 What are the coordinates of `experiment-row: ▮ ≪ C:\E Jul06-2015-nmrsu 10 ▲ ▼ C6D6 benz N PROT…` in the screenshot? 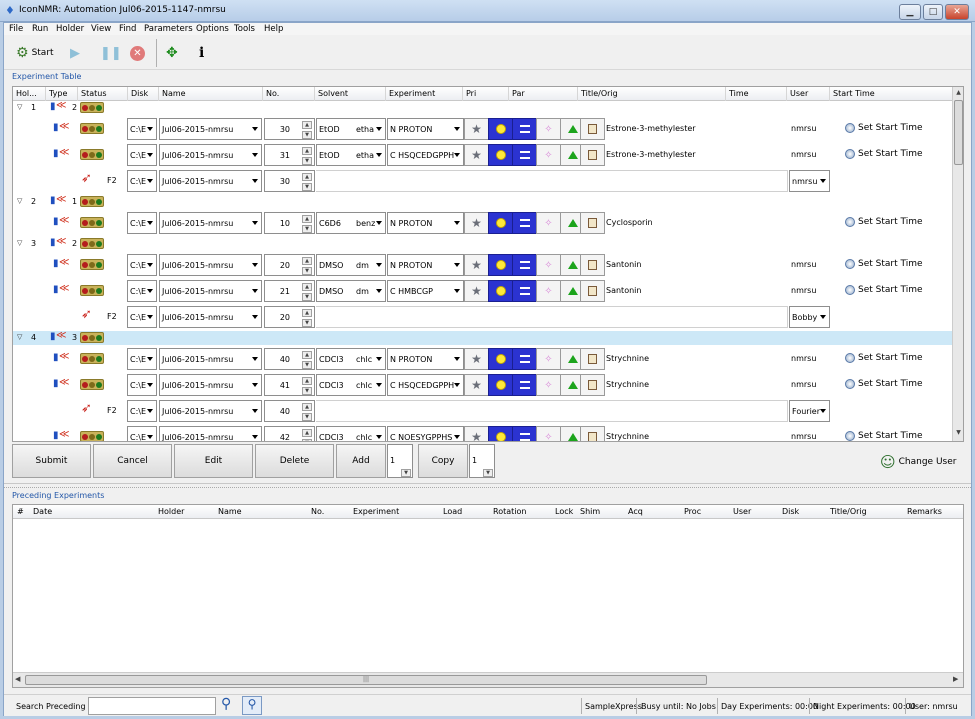 It's located at (482, 223).